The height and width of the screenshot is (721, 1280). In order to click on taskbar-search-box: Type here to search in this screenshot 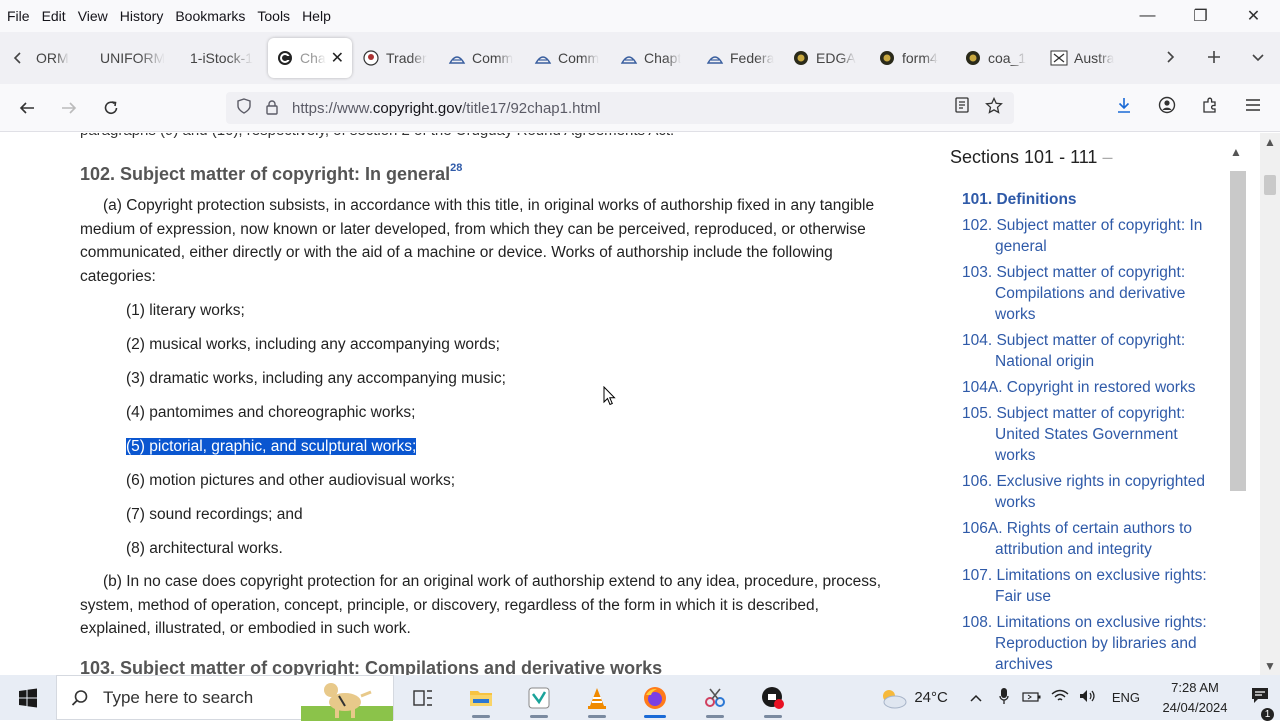, I will do `click(225, 698)`.